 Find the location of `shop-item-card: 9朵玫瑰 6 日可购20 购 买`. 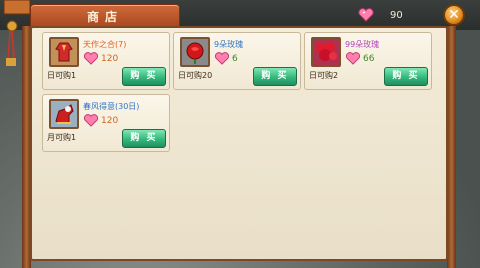

shop-item-card: 9朵玫瑰 6 日可购20 购 买 is located at coordinates (237, 61).